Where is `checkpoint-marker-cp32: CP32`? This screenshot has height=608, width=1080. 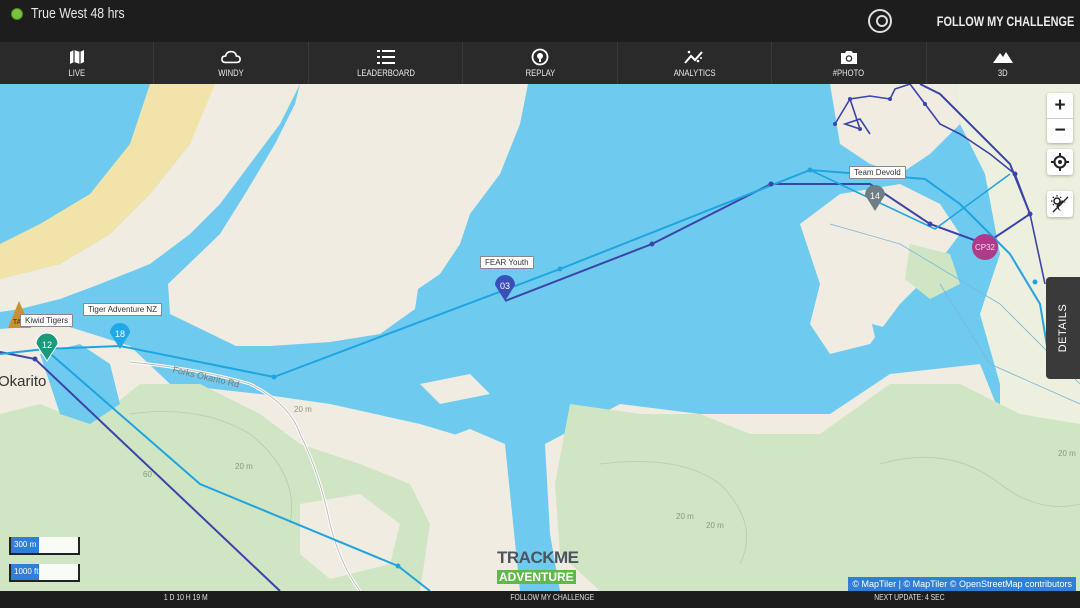 checkpoint-marker-cp32: CP32 is located at coordinates (985, 247).